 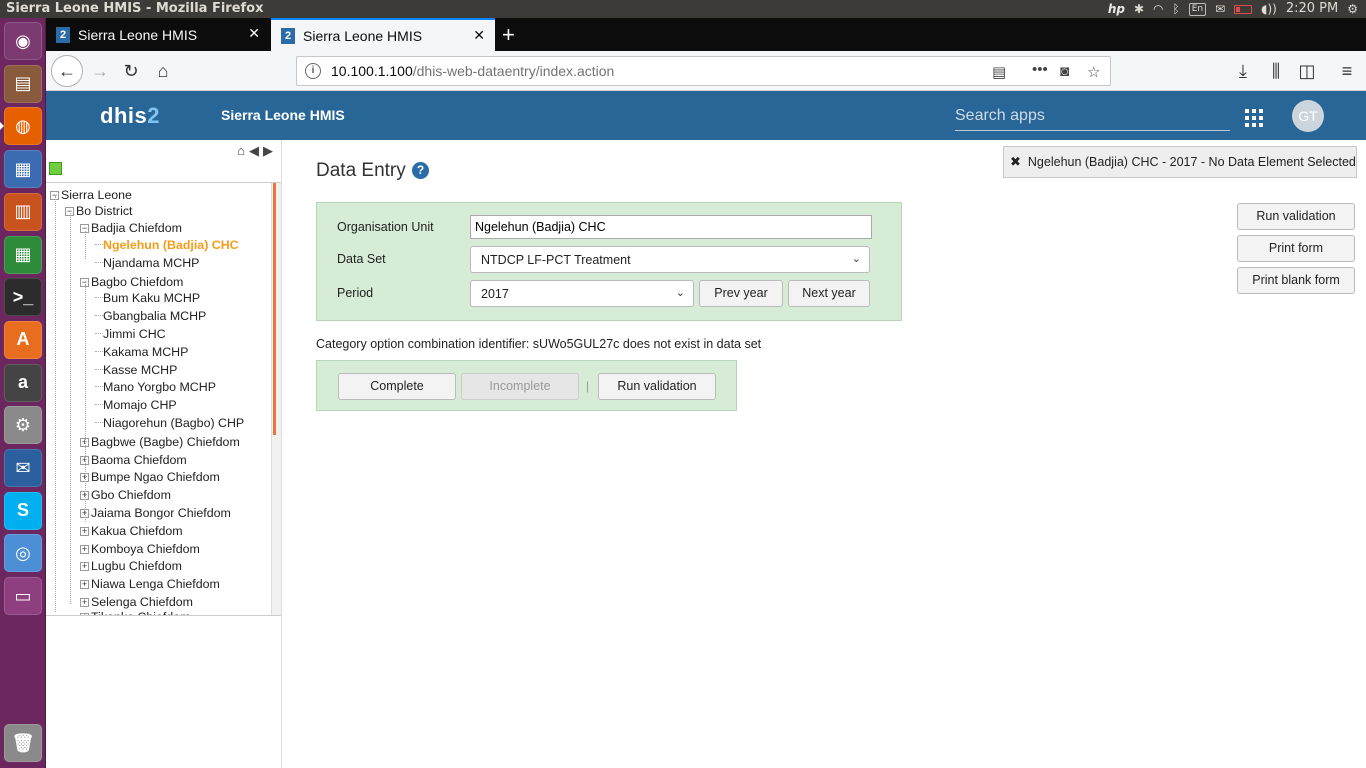 What do you see at coordinates (520, 386) in the screenshot?
I see `incomplete-button: Incomplete` at bounding box center [520, 386].